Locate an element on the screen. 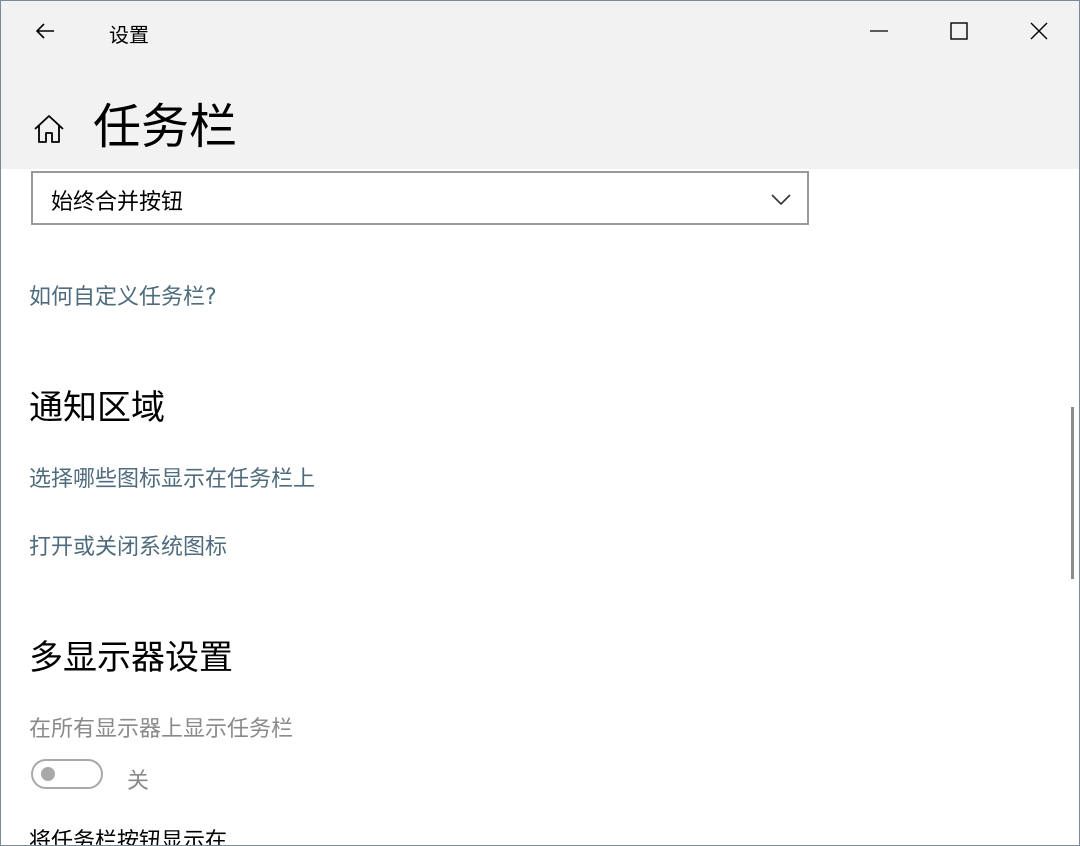 The width and height of the screenshot is (1080, 846). show-buttons-on-label: 将任务栏按钮显示在 is located at coordinates (128, 837).